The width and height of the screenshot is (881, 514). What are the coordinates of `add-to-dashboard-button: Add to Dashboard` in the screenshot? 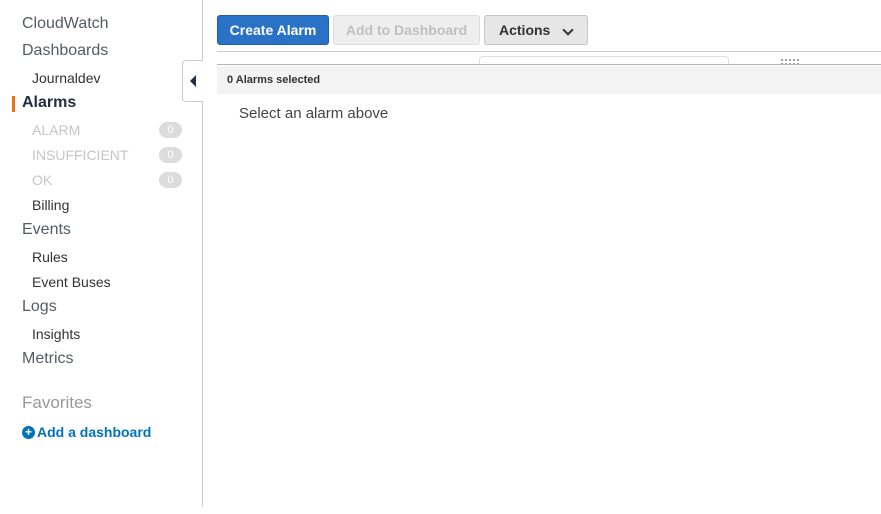 It's located at (406, 30).